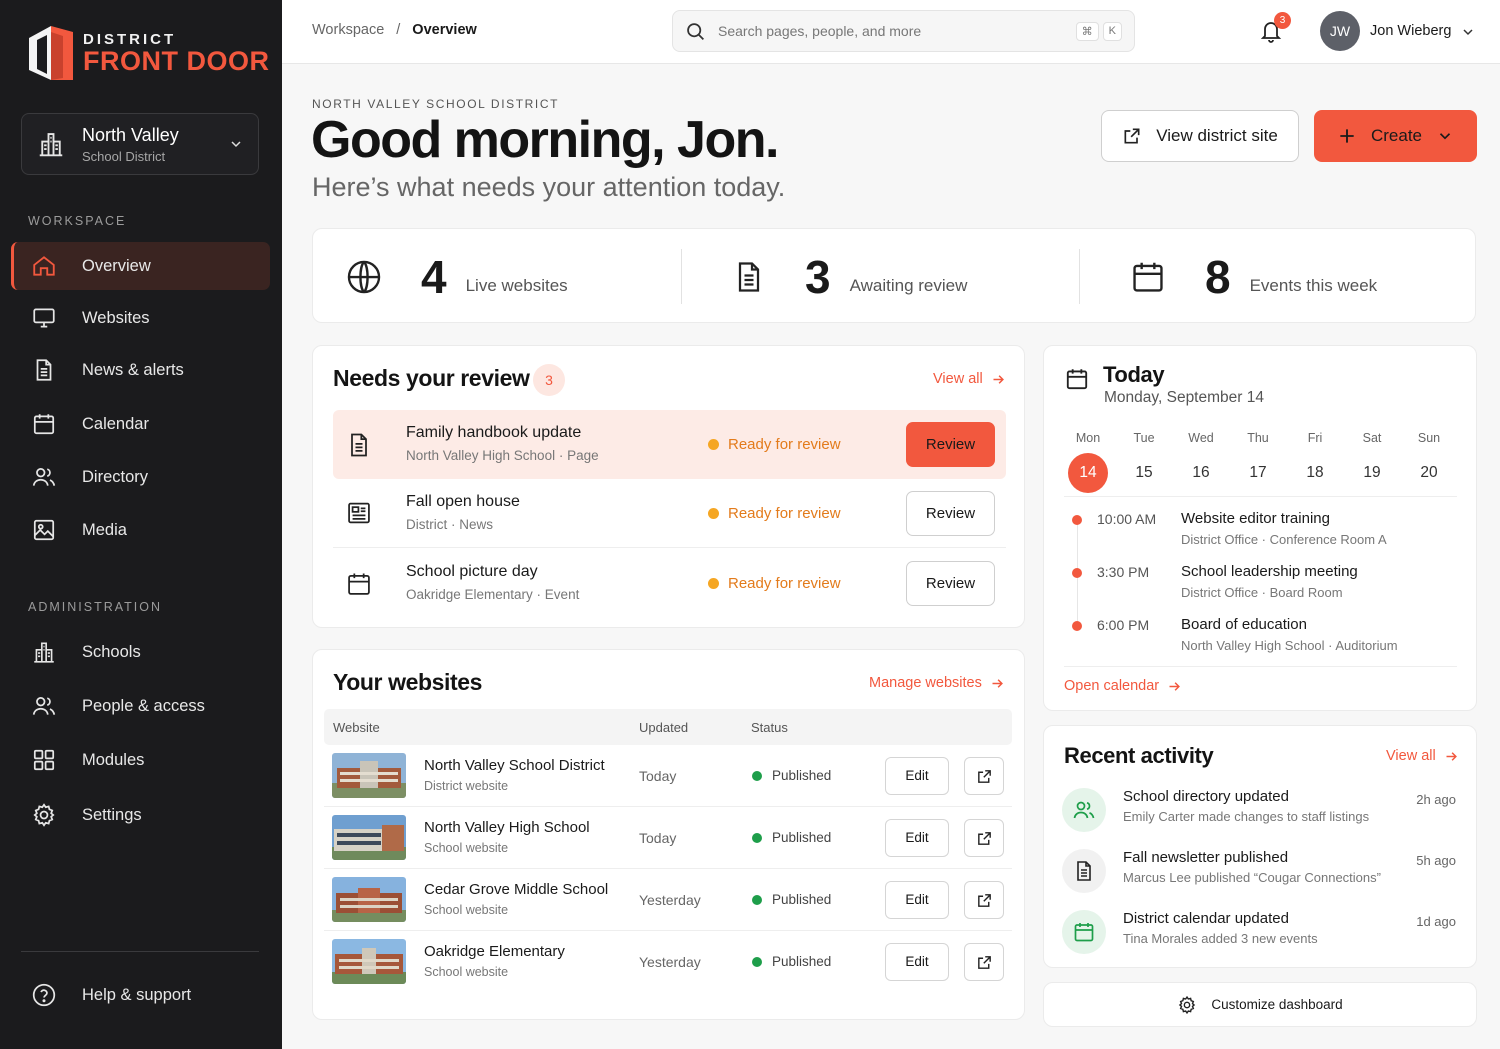 This screenshot has height=1049, width=1500. Describe the element at coordinates (713, 444) in the screenshot. I see `status-dot` at that location.